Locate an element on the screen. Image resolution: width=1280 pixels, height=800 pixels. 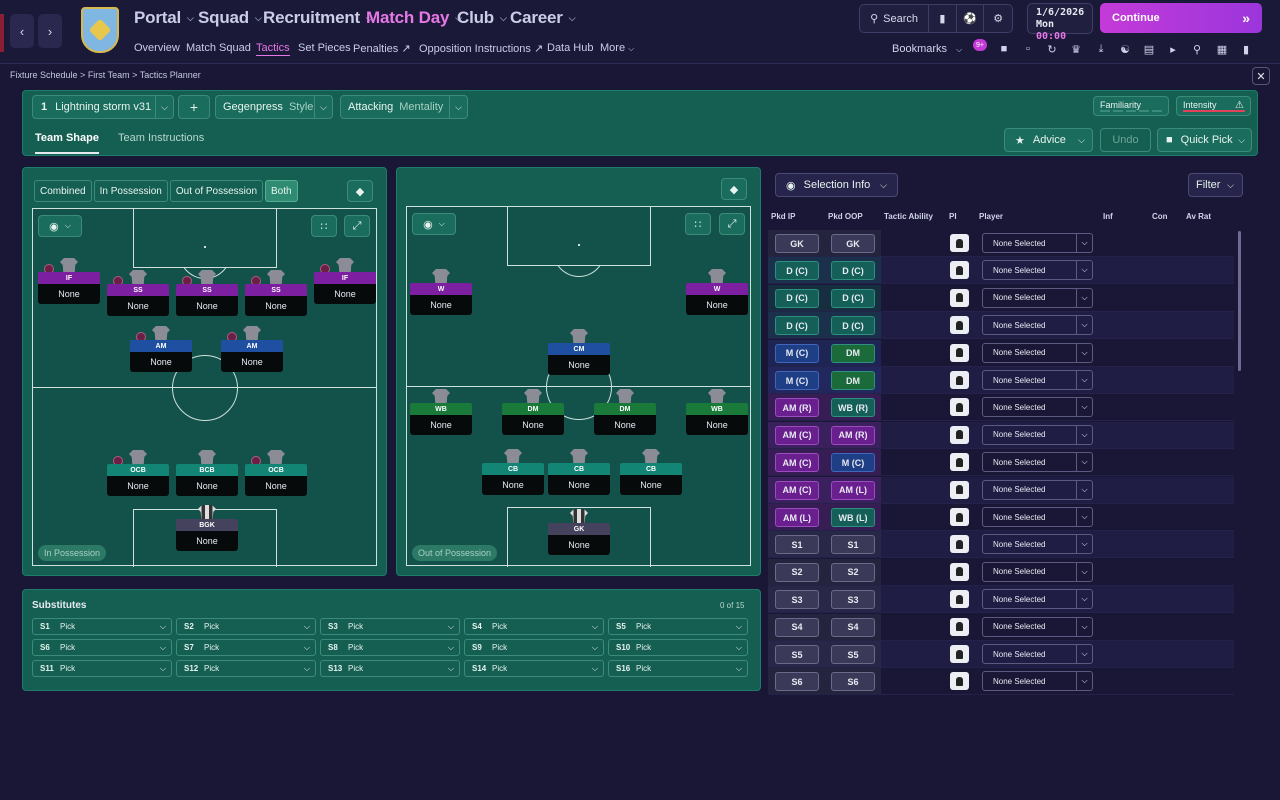
search-button: ⚲ Search is located at coordinates (895, 18).